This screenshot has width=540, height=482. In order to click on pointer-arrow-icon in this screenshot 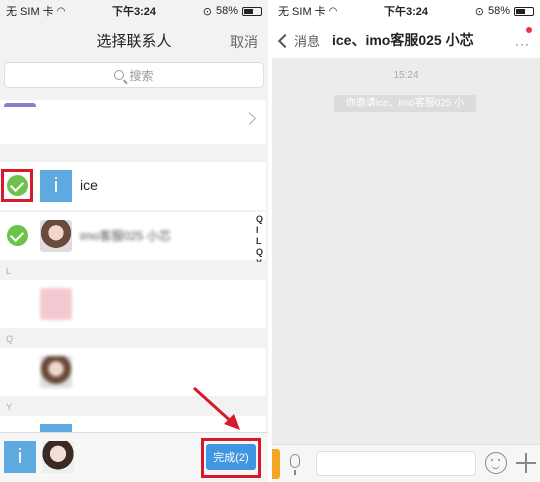, I will do `click(216, 408)`.